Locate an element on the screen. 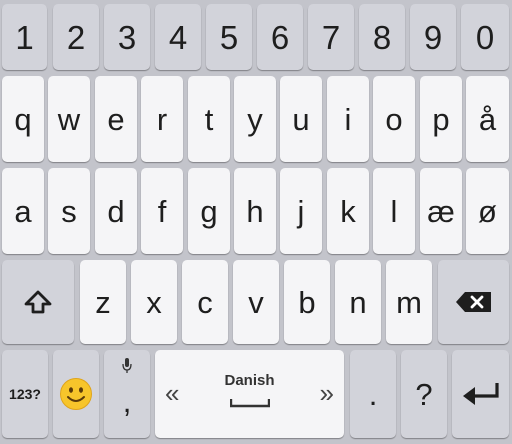 The width and height of the screenshot is (512, 444). key-label: 2 is located at coordinates (76, 37).